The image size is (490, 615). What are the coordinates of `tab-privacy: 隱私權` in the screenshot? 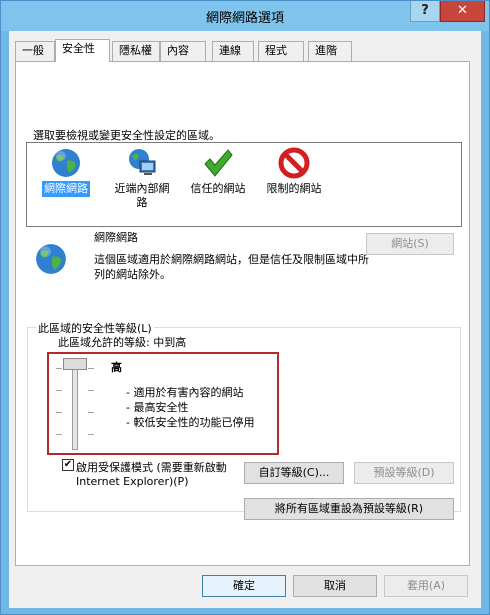 It's located at (136, 51).